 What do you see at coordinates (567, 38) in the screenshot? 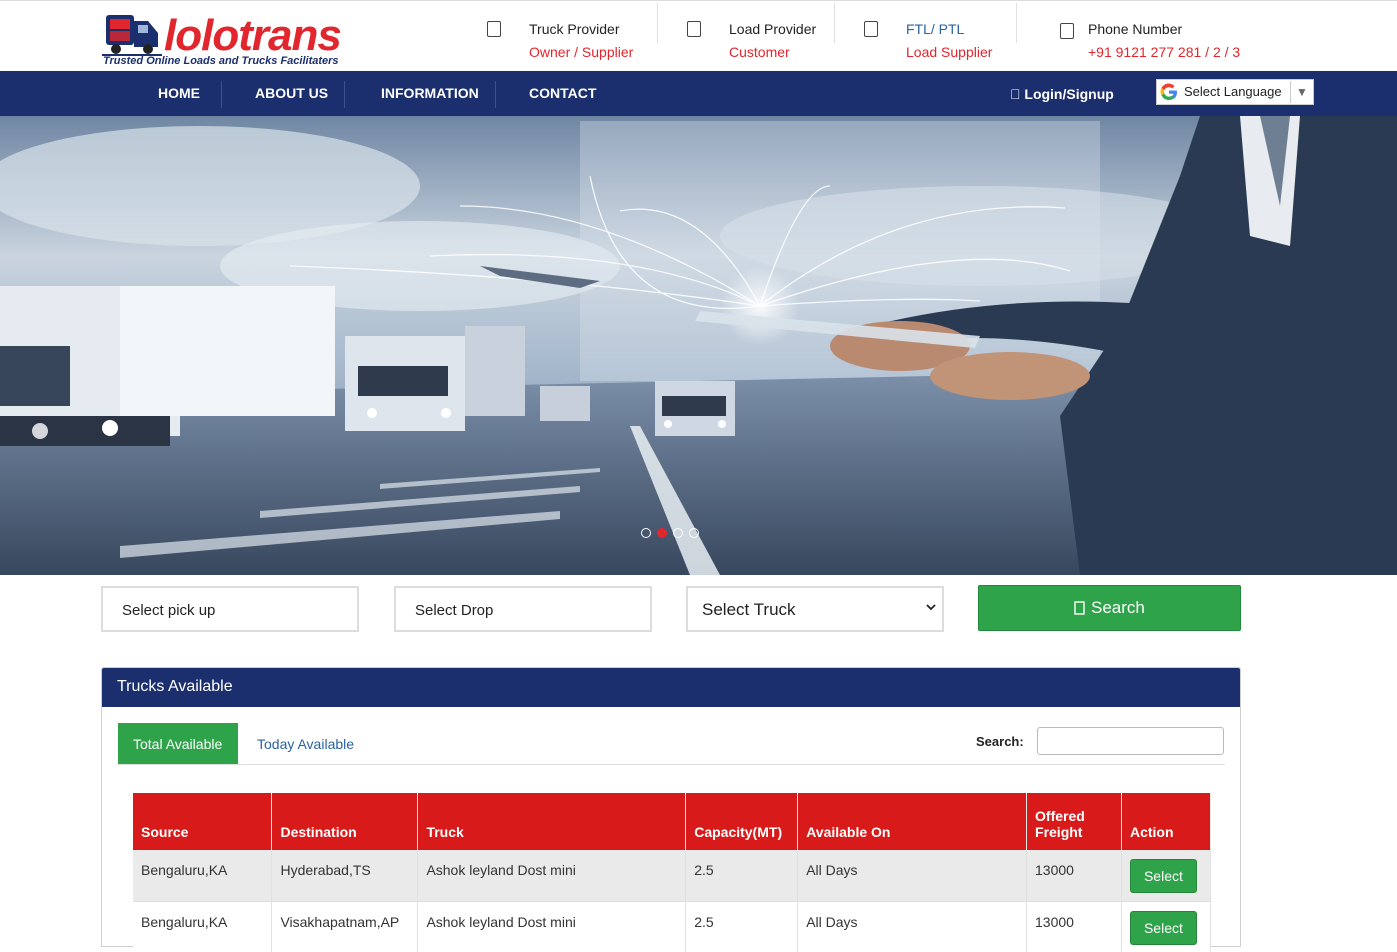
I see `header-truck-provider: Truck Provider Owner / Supplier` at bounding box center [567, 38].